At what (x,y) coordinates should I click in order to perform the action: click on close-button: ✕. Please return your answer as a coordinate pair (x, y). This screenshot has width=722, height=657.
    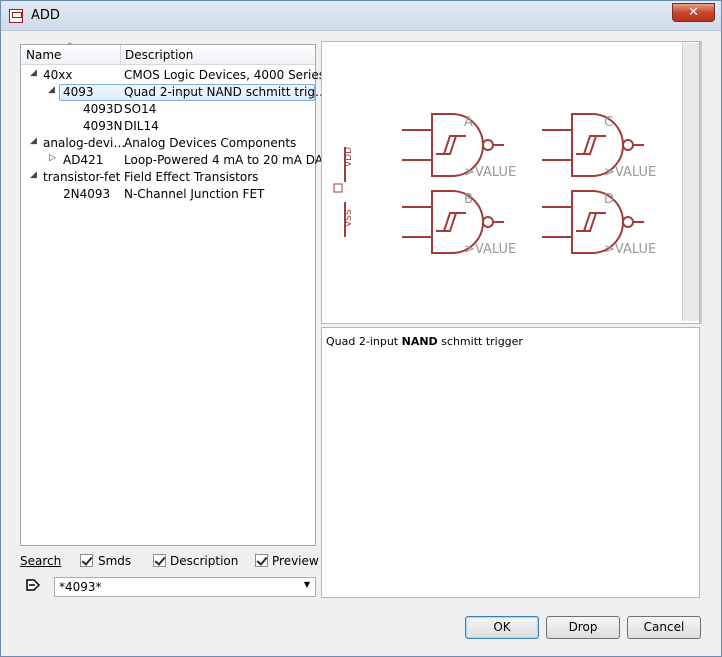
    Looking at the image, I should click on (693, 12).